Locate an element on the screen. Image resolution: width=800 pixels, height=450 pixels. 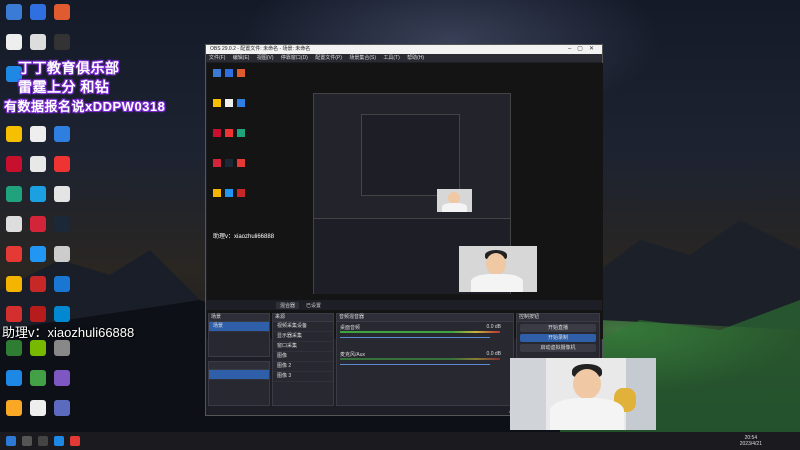
tab-settings: 已设置 is located at coordinates (313, 305).